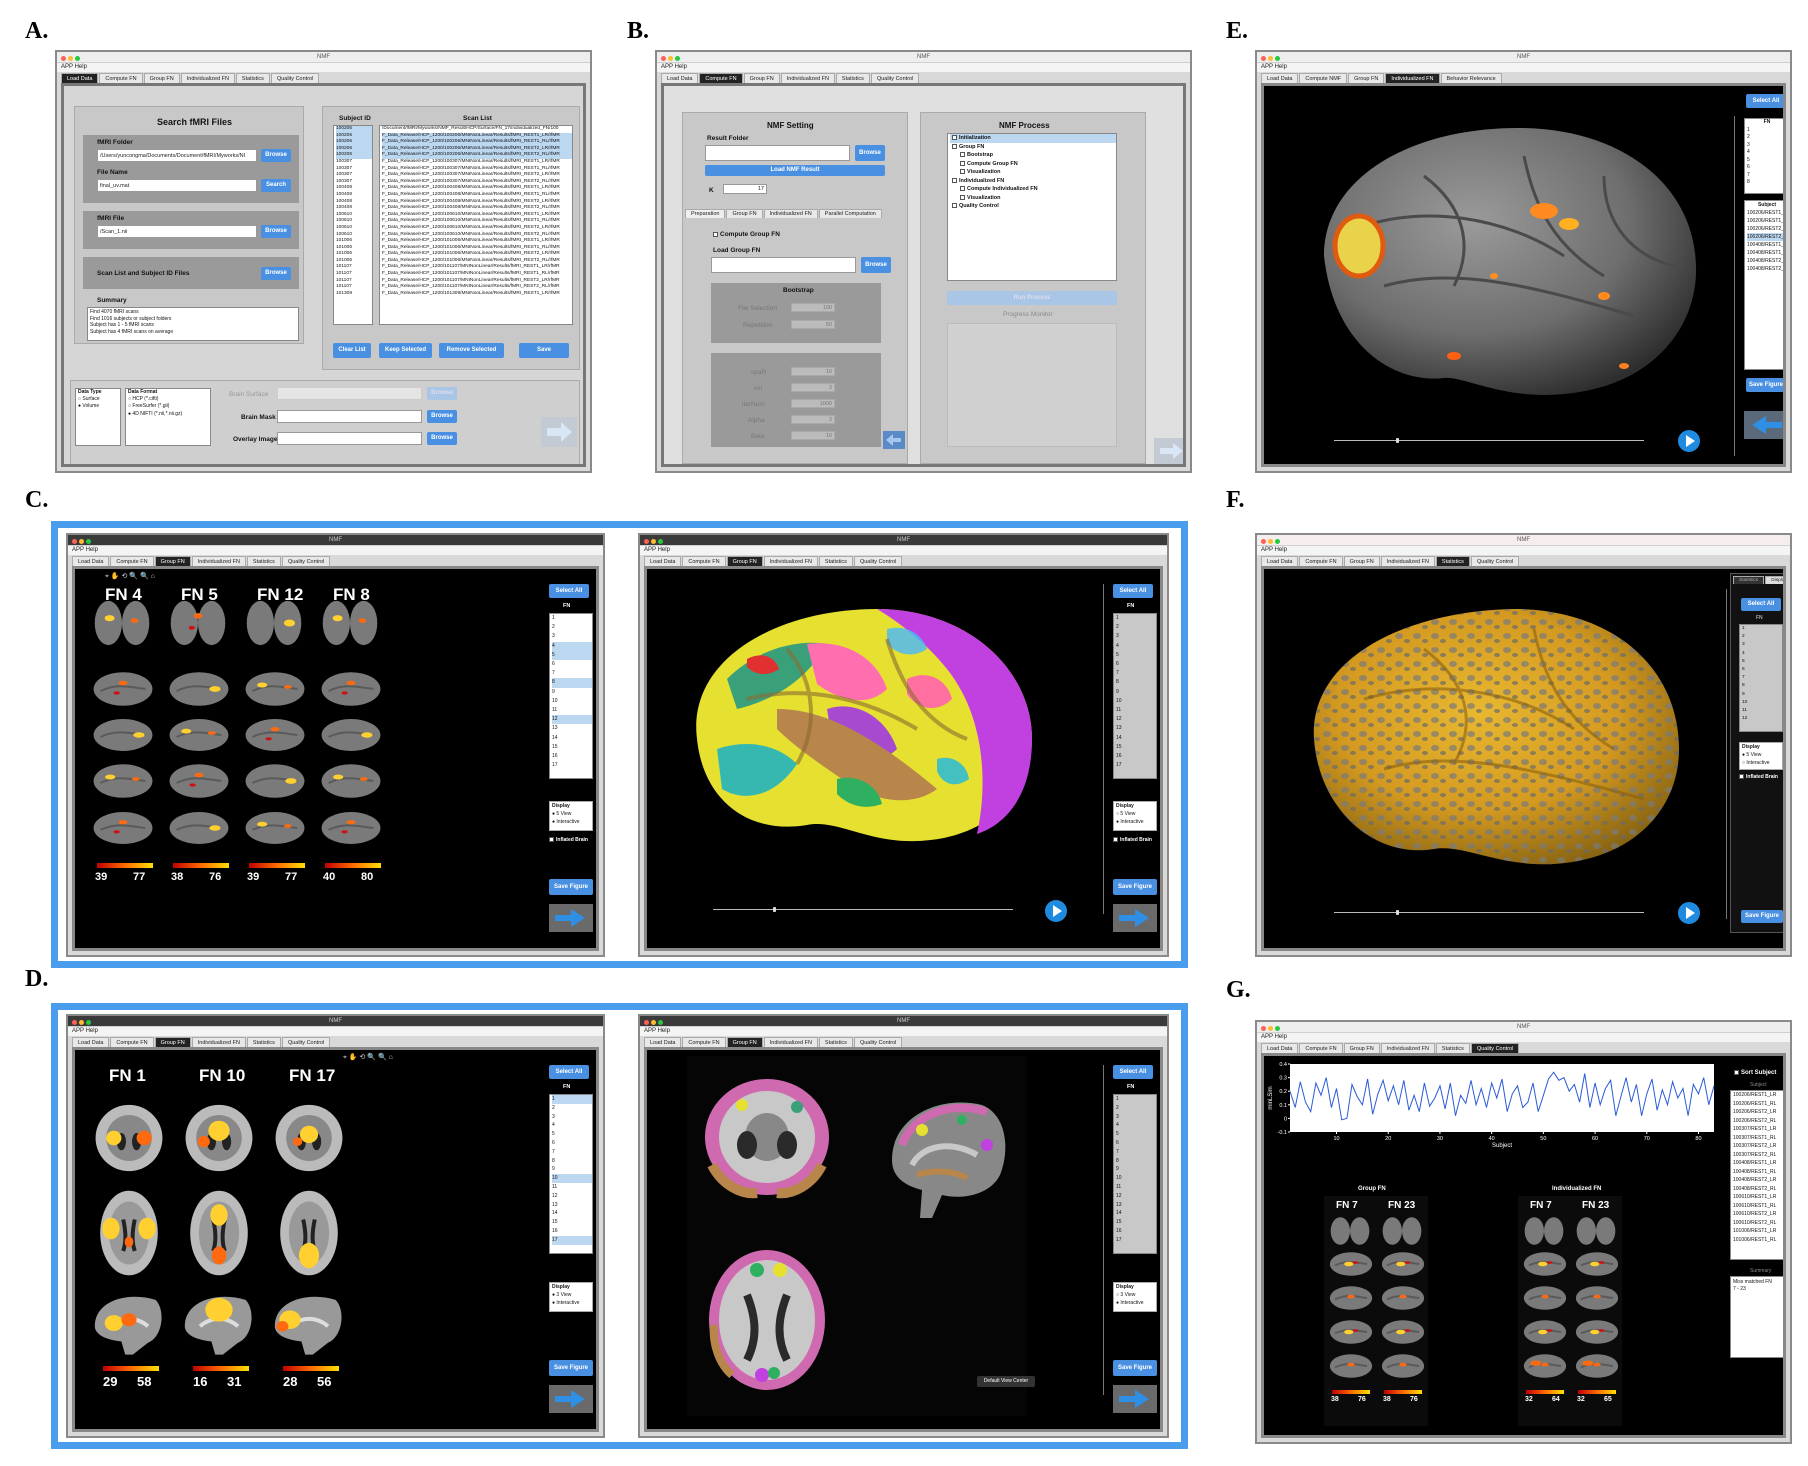 This screenshot has height=1466, width=1808. Describe the element at coordinates (746, 234) in the screenshot. I see `compute-group-fn-checkbox: Compute Group FN` at that location.